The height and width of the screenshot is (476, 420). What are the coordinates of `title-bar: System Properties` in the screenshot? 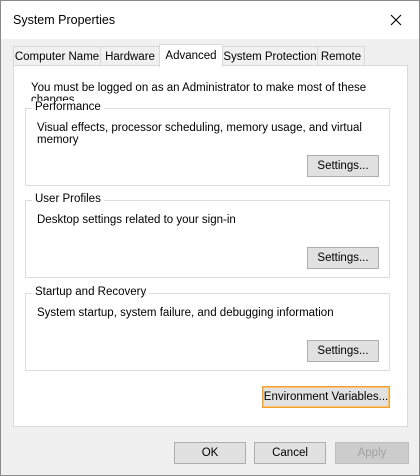 It's located at (210, 20).